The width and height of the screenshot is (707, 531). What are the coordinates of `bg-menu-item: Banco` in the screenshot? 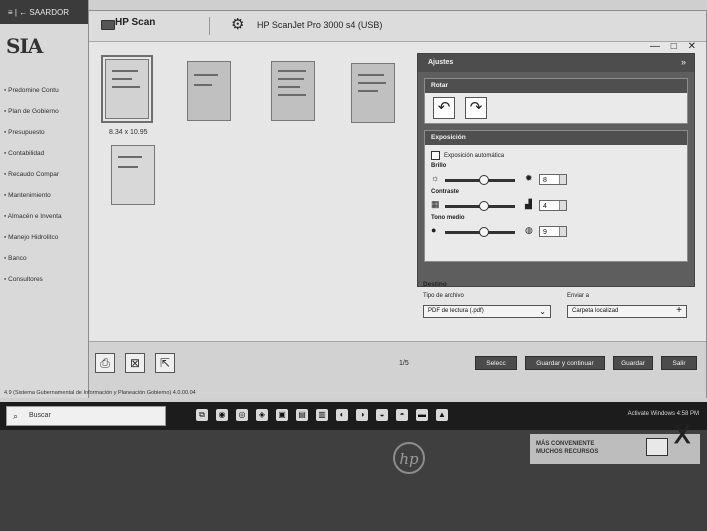 It's located at (45, 258).